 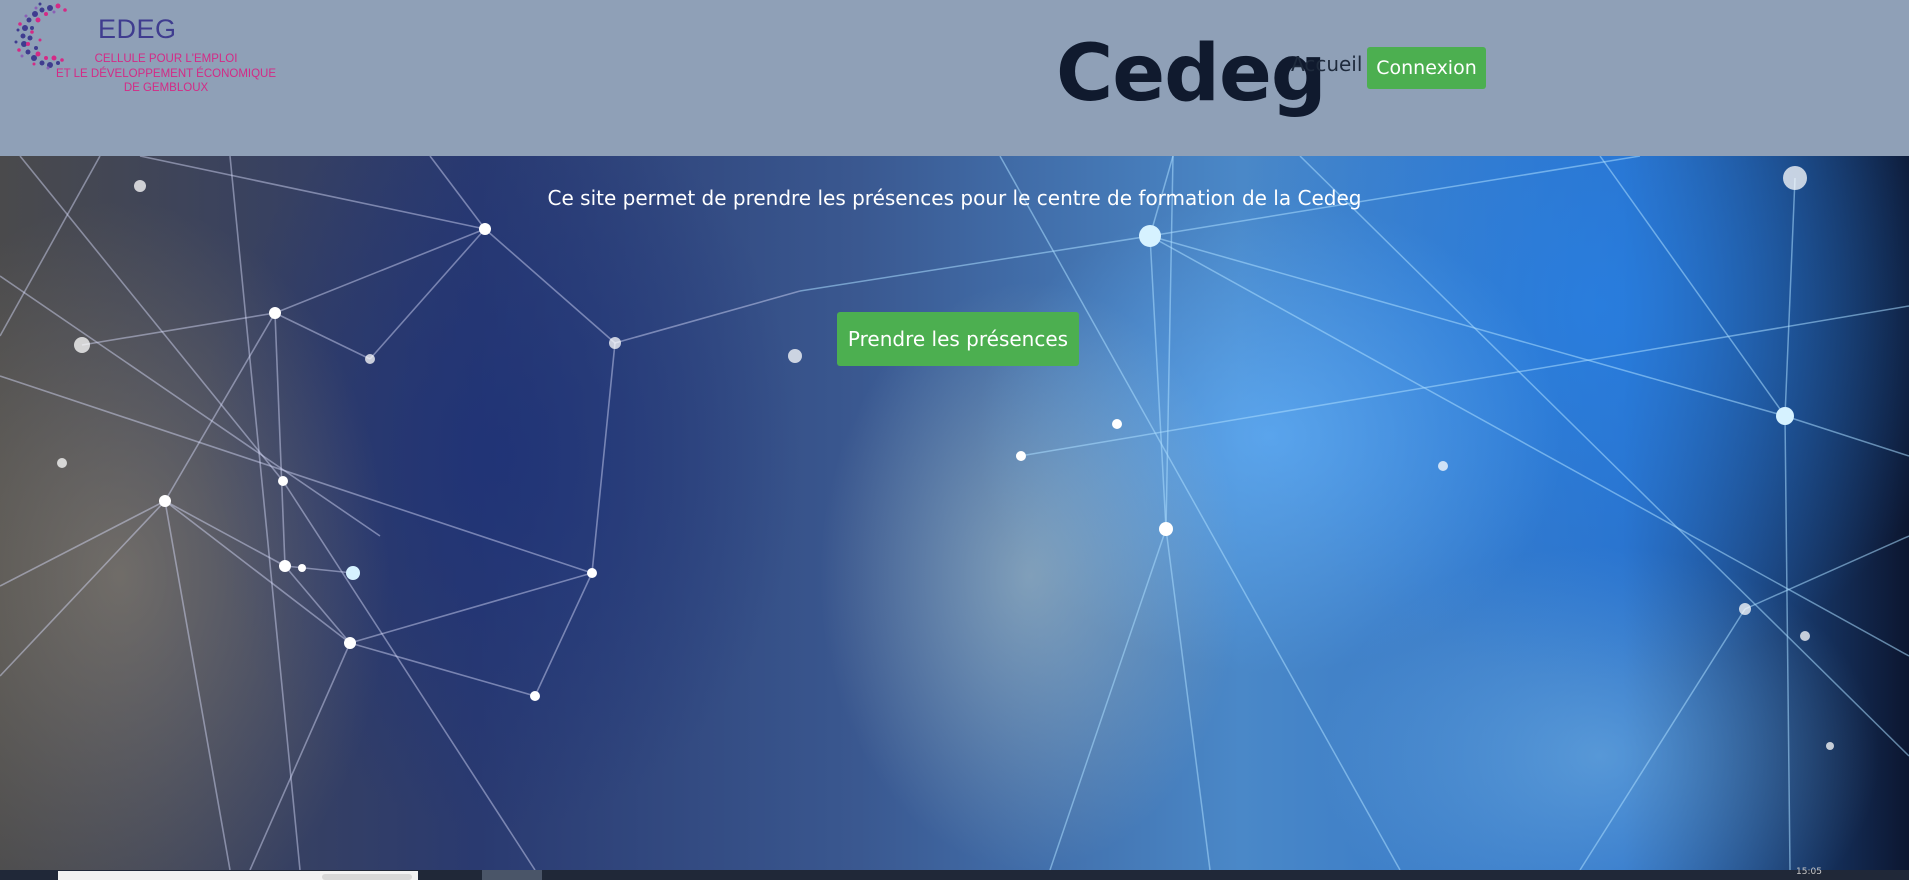 I want to click on logo-tagline-line: et le développement économique, so click(x=166, y=73).